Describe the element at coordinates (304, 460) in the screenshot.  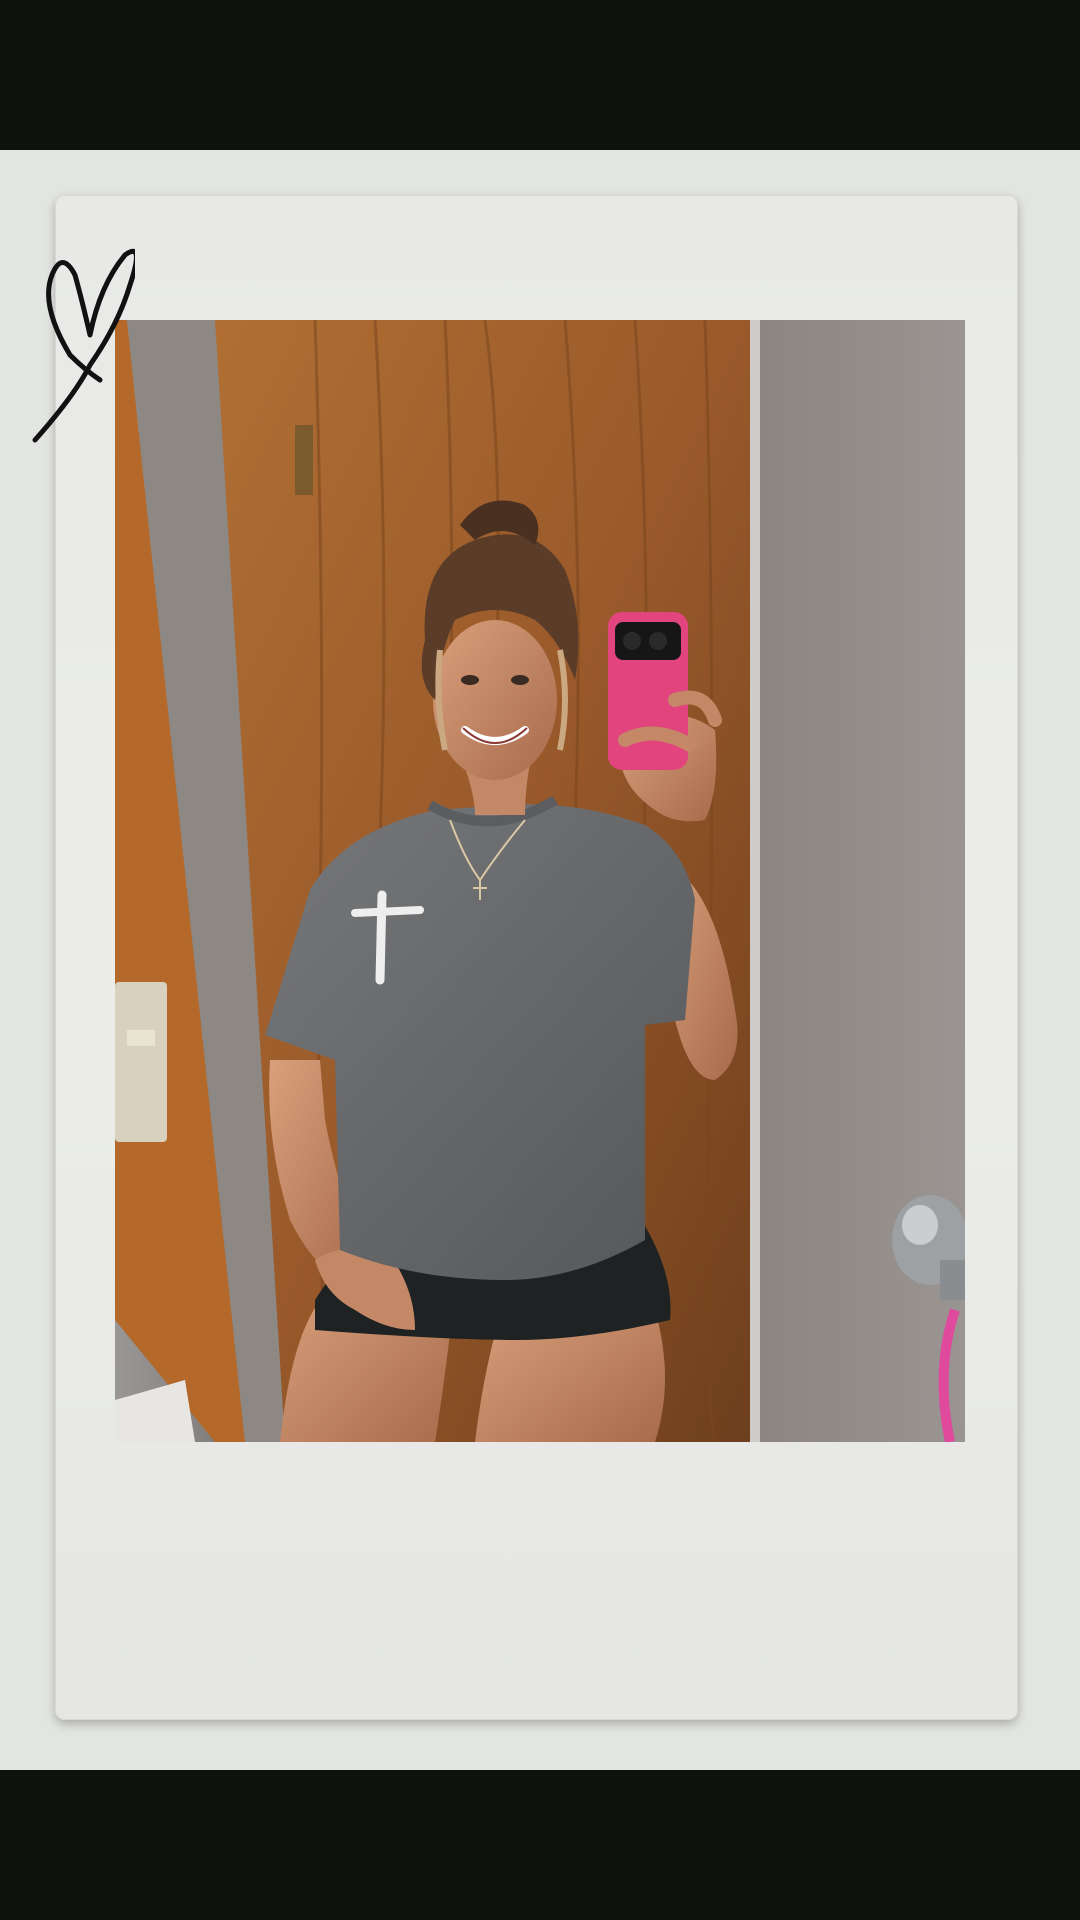
I see `door-hinge` at that location.